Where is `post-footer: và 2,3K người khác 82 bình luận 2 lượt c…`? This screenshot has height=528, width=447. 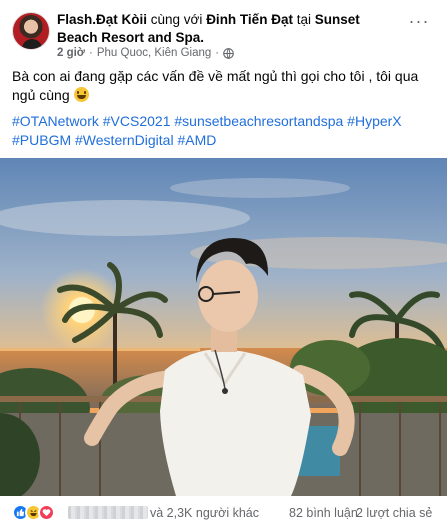
post-footer: và 2,3K người khác 82 bình luận 2 lượt c… is located at coordinates (223, 512).